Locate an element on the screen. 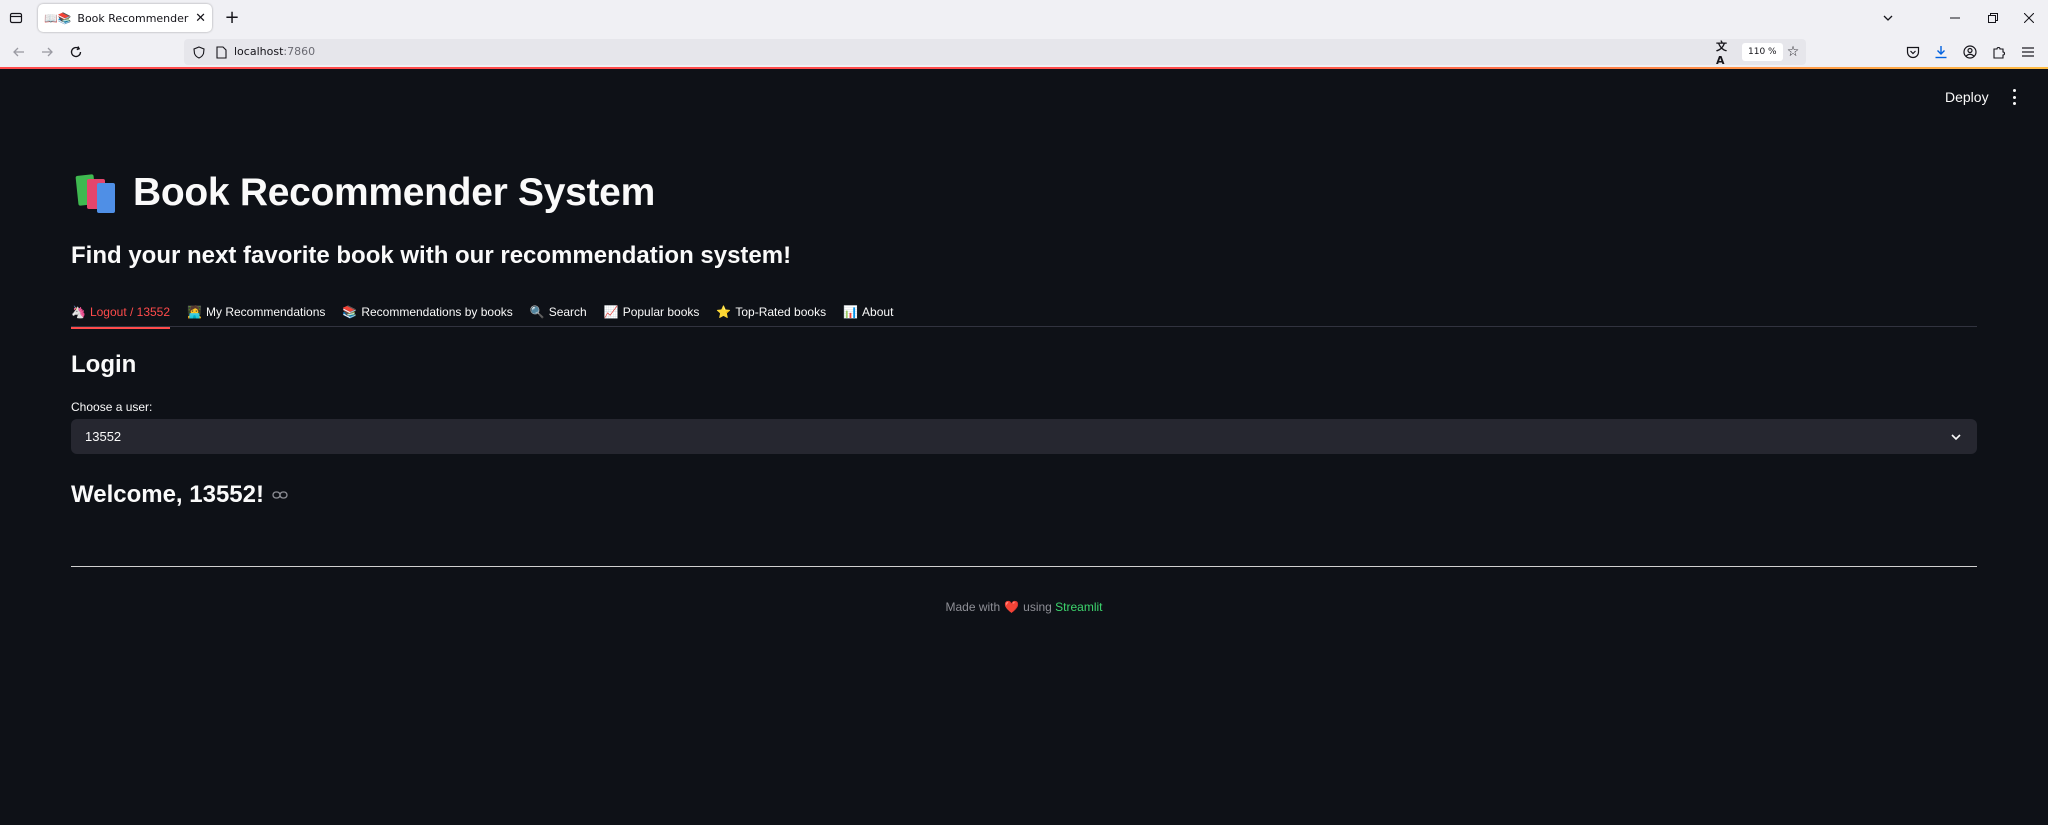 The width and height of the screenshot is (2048, 825). window-close-icon is located at coordinates (2029, 18).